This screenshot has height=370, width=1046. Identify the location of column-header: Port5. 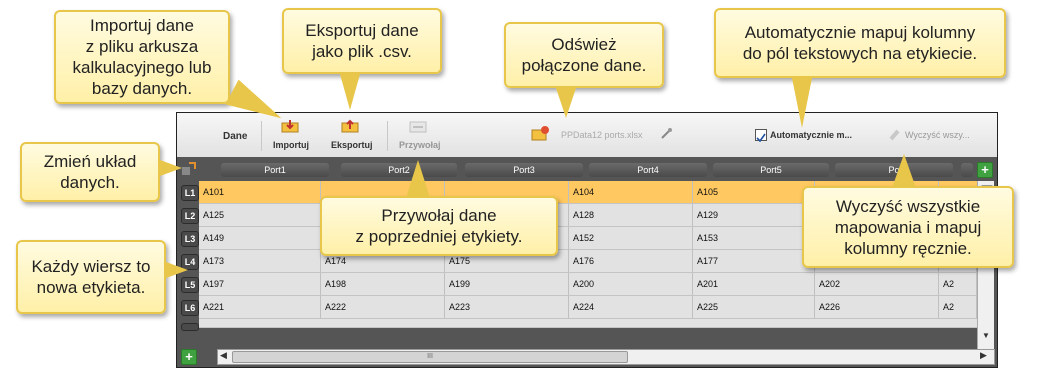
(771, 170).